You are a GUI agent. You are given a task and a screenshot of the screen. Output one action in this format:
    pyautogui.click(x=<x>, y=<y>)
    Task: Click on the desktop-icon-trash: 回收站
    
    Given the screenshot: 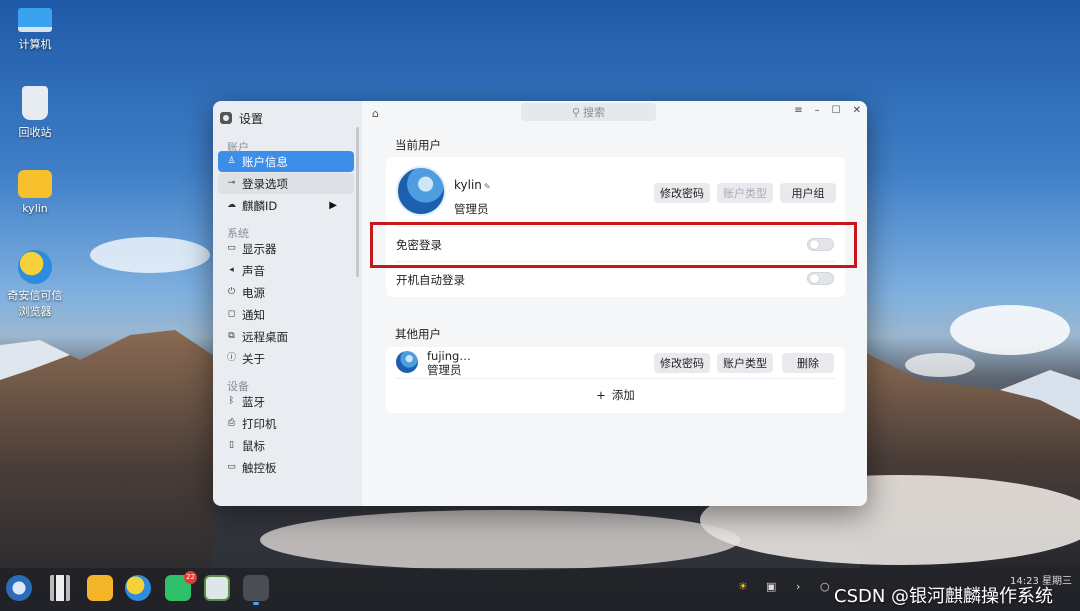 What is the action you would take?
    pyautogui.click(x=35, y=113)
    